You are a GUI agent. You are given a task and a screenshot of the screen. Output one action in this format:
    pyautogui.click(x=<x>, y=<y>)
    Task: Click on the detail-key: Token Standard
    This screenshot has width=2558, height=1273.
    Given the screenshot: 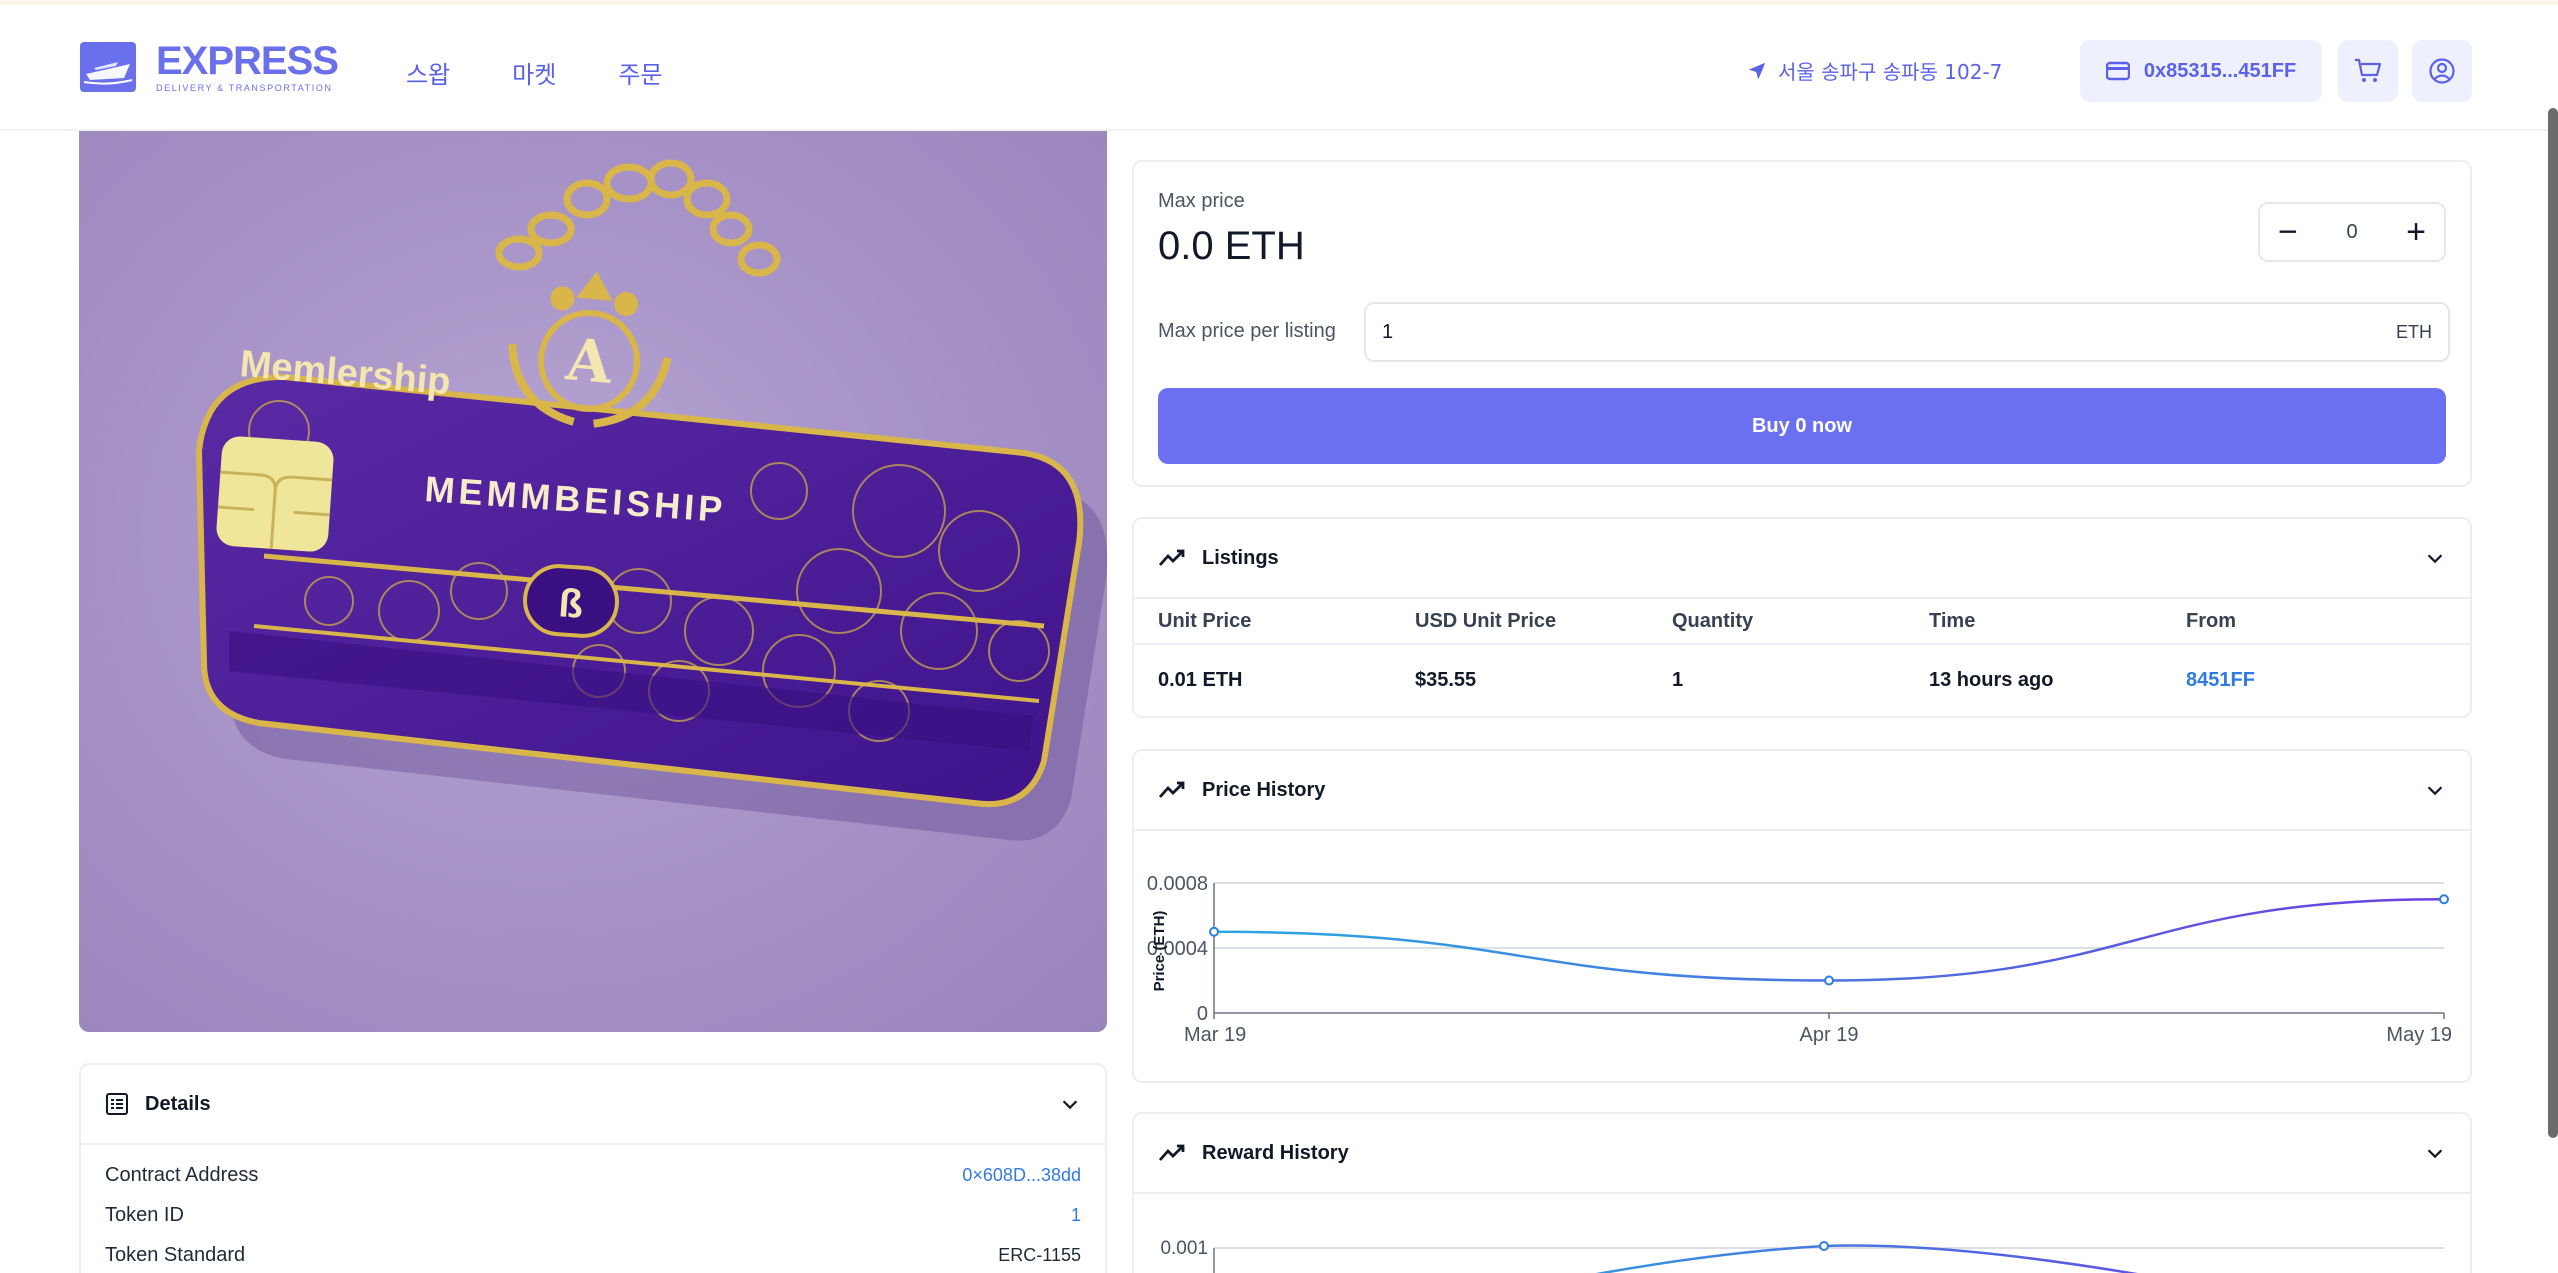 What is the action you would take?
    pyautogui.click(x=175, y=1254)
    